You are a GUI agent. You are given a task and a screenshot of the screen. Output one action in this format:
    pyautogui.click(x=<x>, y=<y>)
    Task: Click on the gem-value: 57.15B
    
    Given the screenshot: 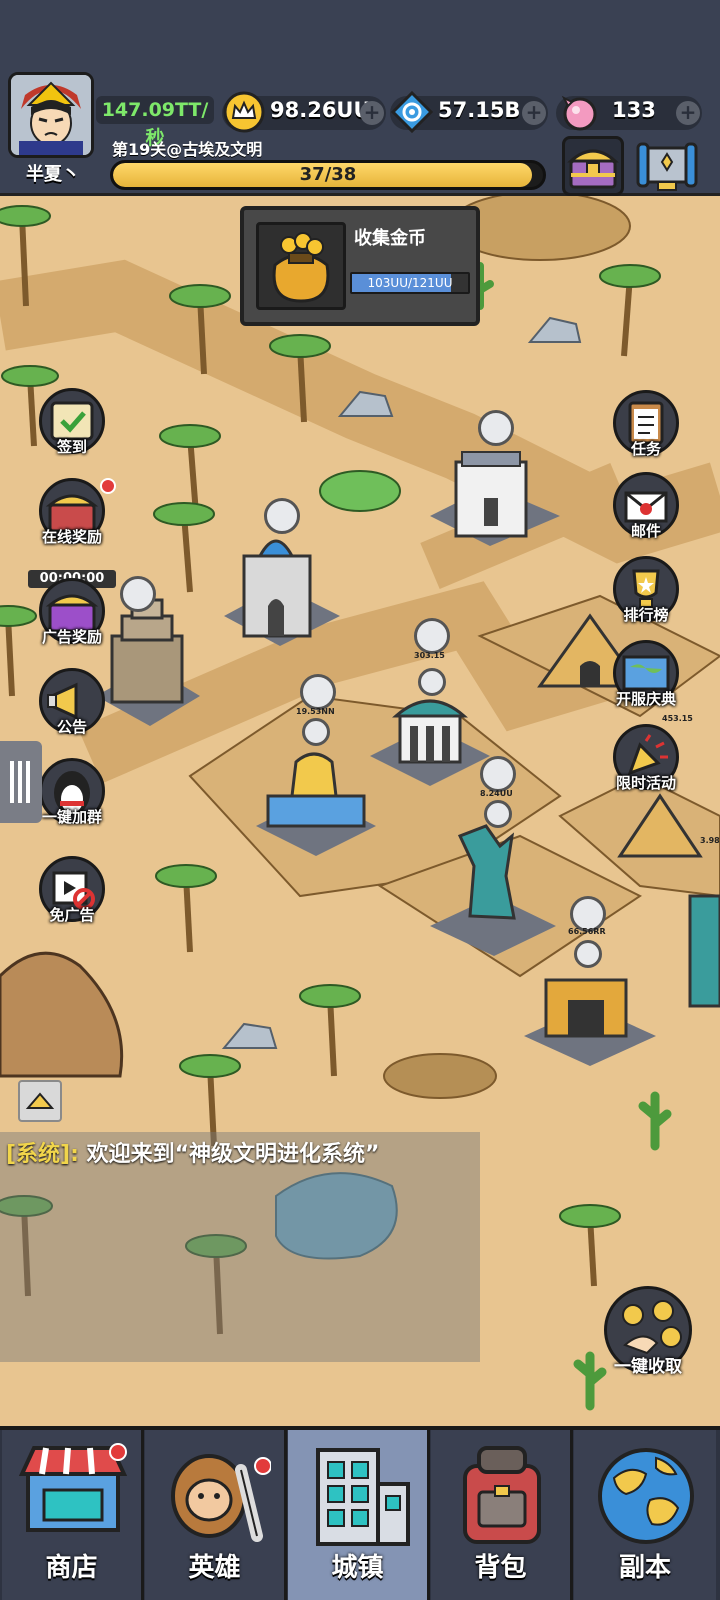 What is the action you would take?
    pyautogui.click(x=479, y=110)
    